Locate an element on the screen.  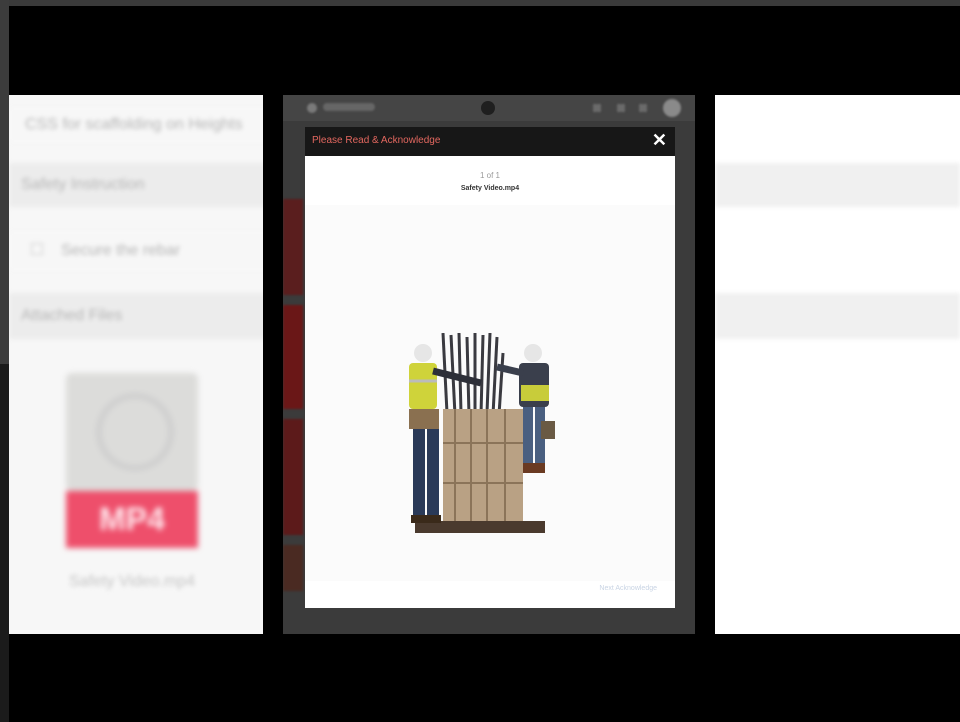
video-file-thumbnail: MP4 is located at coordinates (132, 460).